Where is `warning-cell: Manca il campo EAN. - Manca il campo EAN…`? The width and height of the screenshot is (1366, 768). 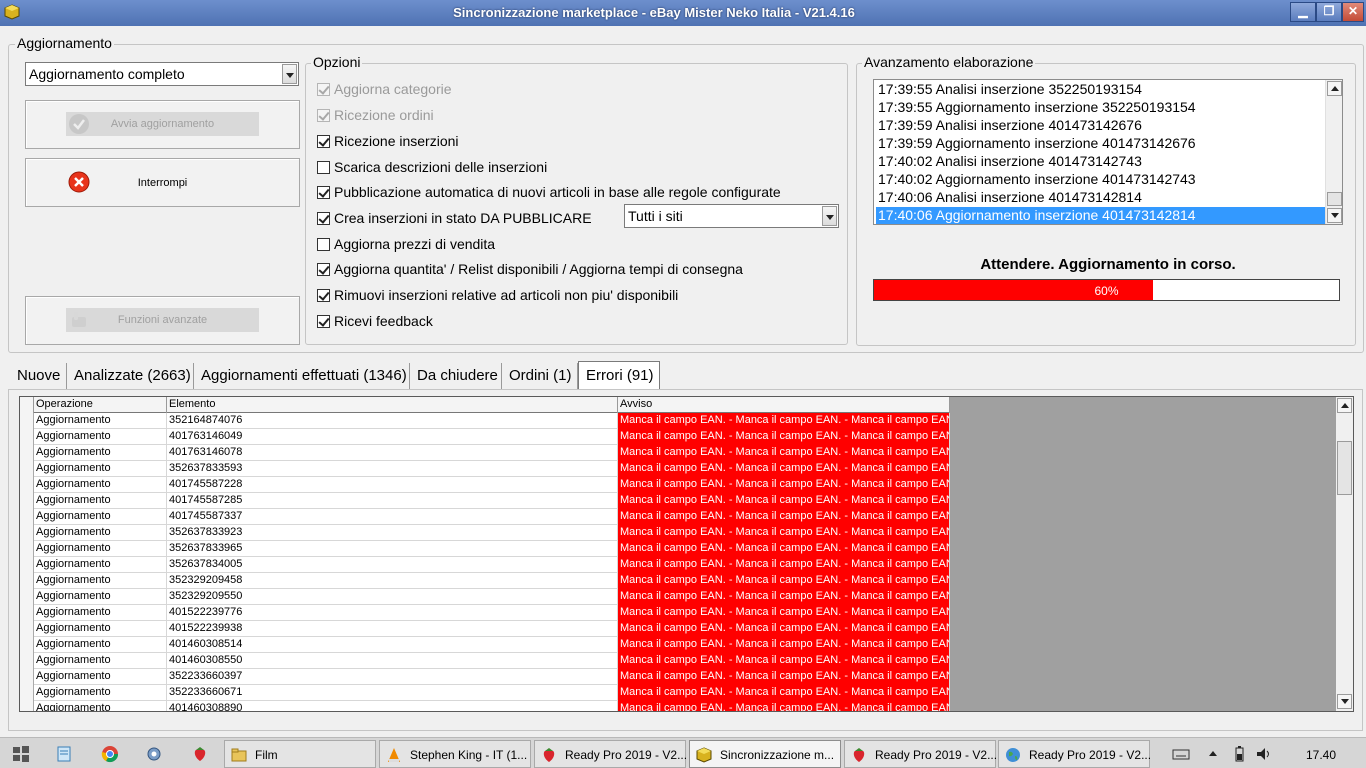
warning-cell: Manca il campo EAN. - Manca il campo EAN… is located at coordinates (784, 645).